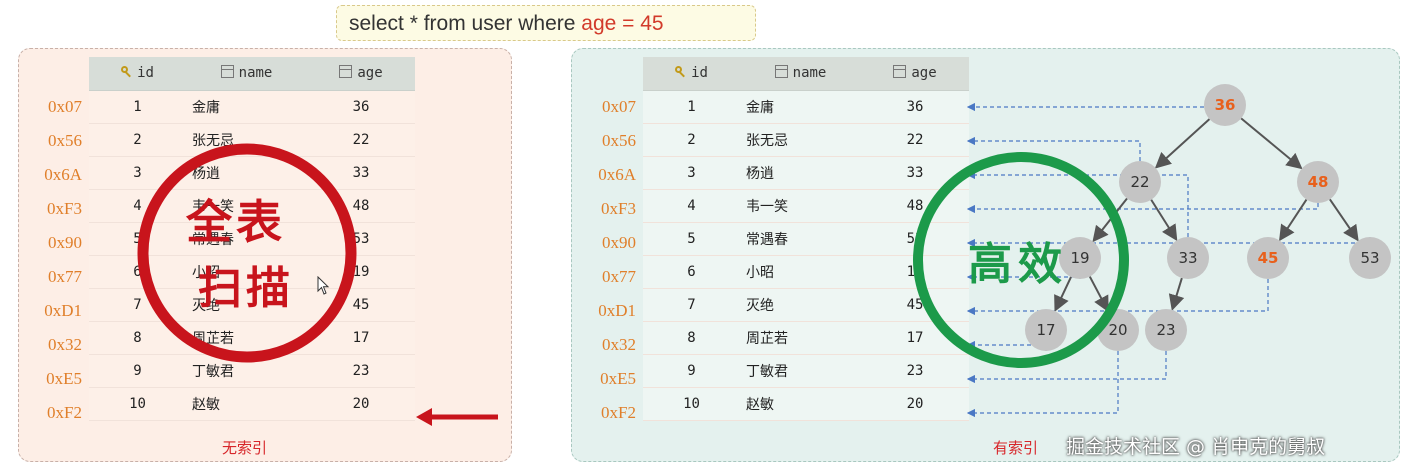 Image resolution: width=1420 pixels, height=475 pixels. I want to click on tree-node-label: 45, so click(1268, 258).